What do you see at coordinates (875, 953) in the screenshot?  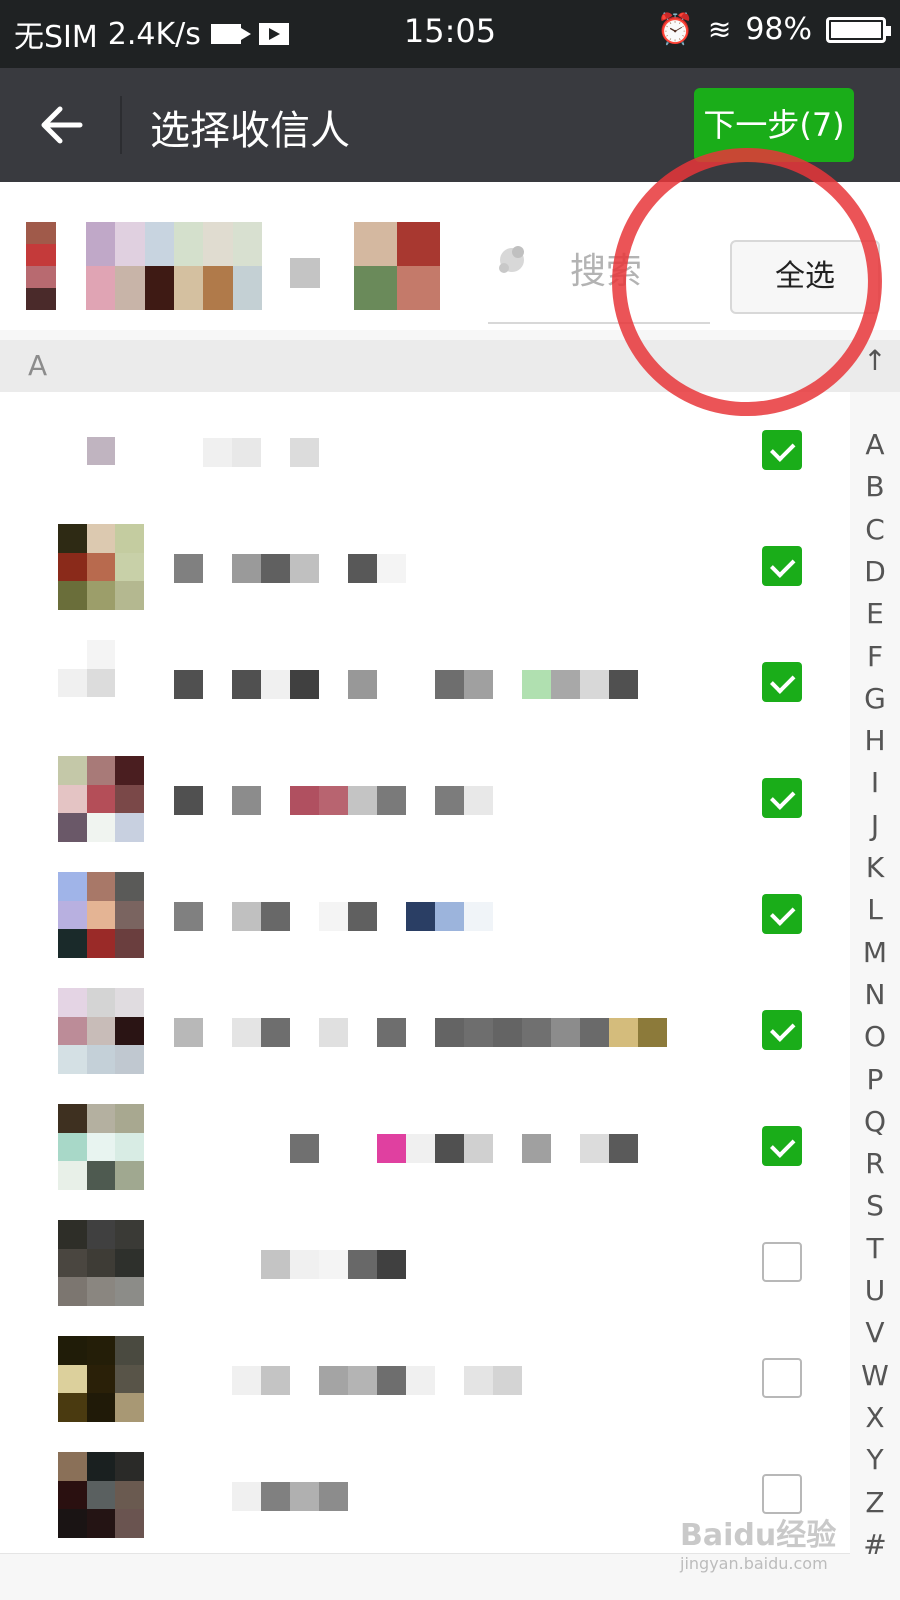 I see `index-letter: M` at bounding box center [875, 953].